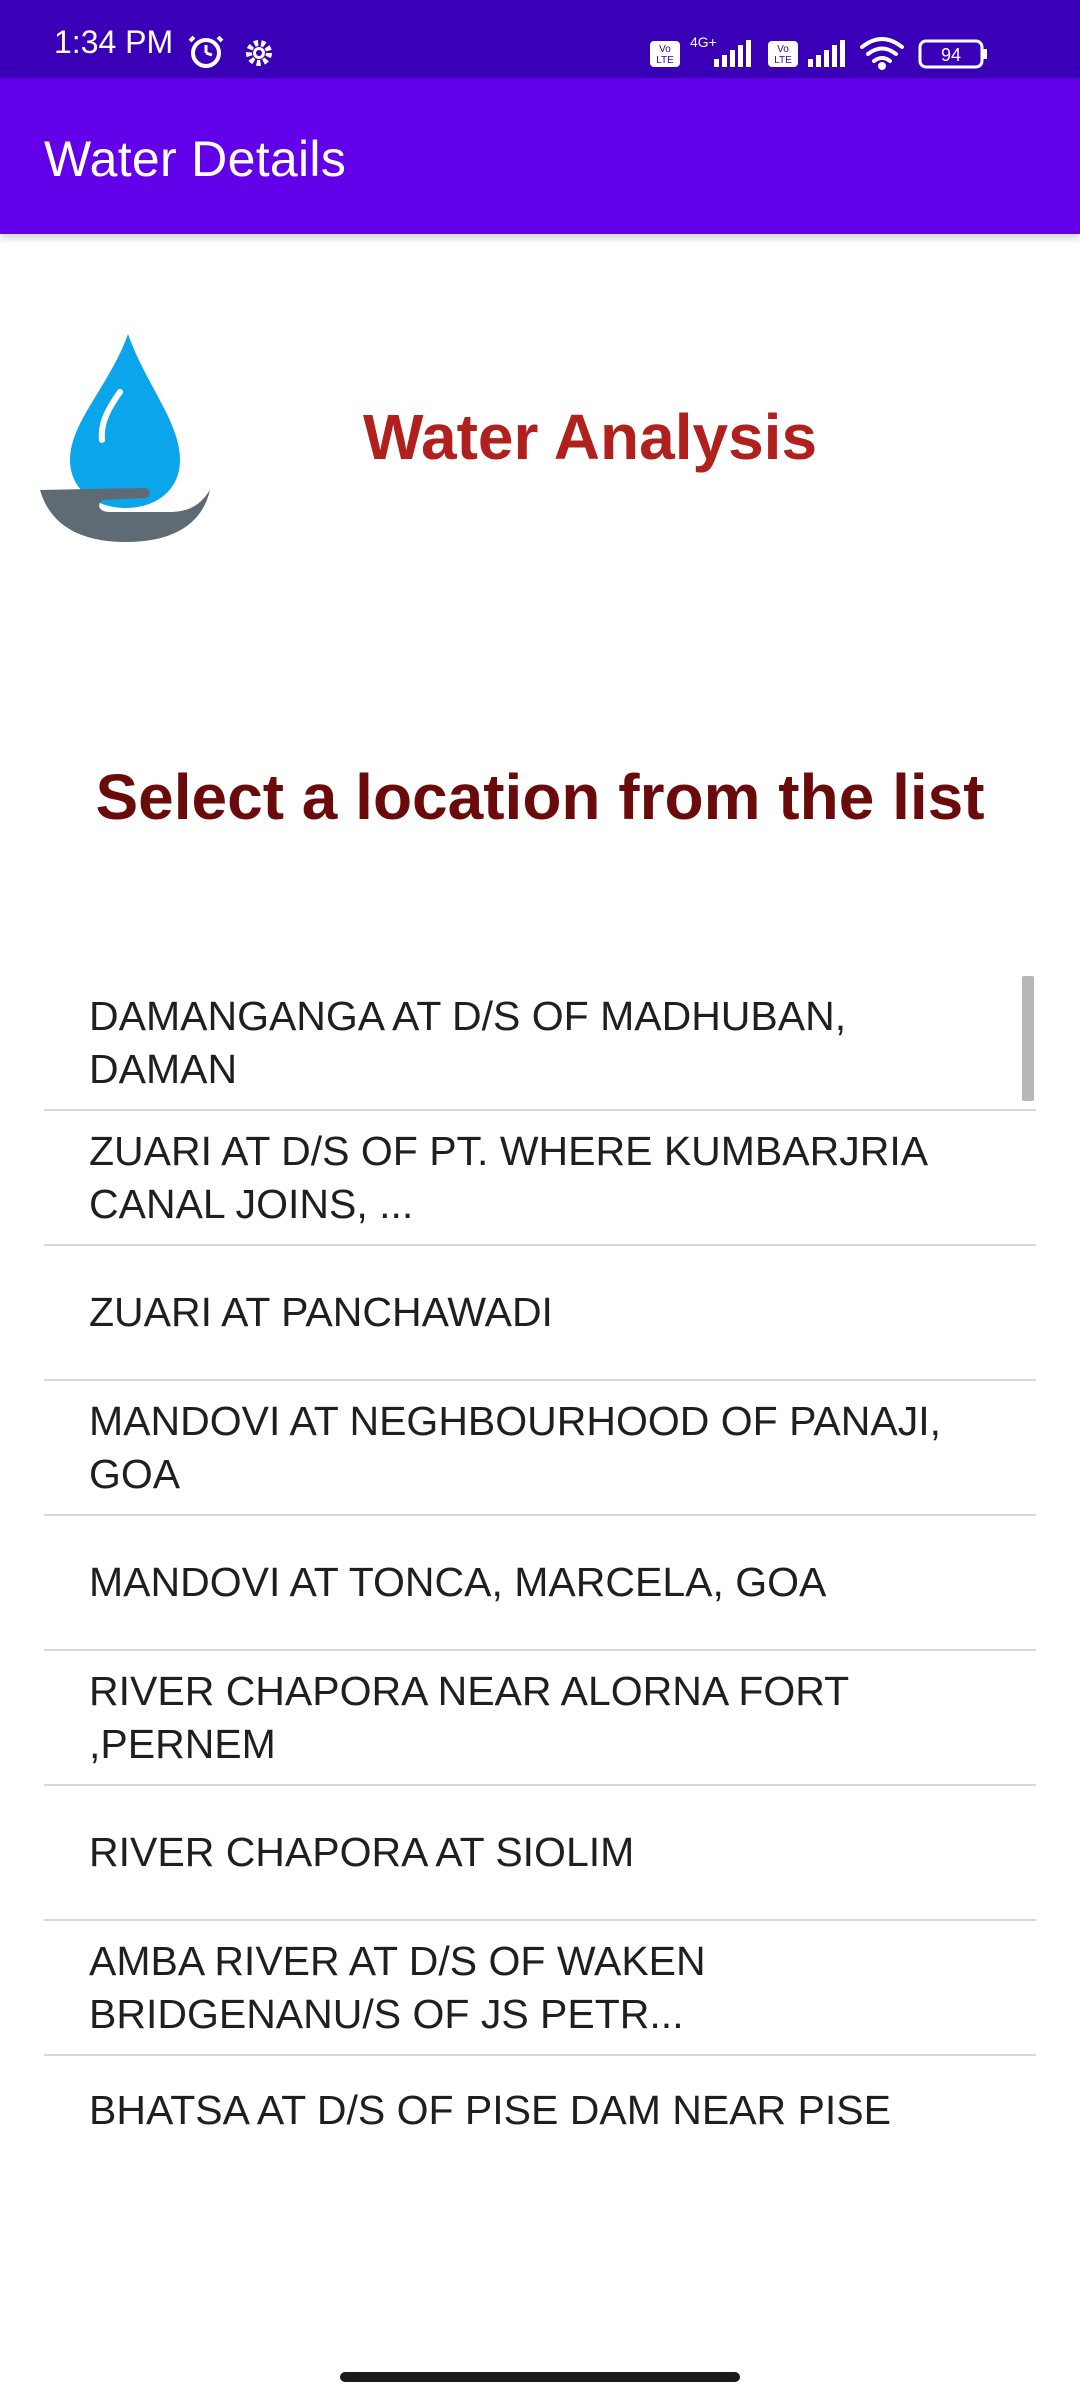 Image resolution: width=1080 pixels, height=2400 pixels. What do you see at coordinates (469, 1717) in the screenshot?
I see `location-label: RIVER CHAPORA NEAR ALORNA FORT ,PERNEM` at bounding box center [469, 1717].